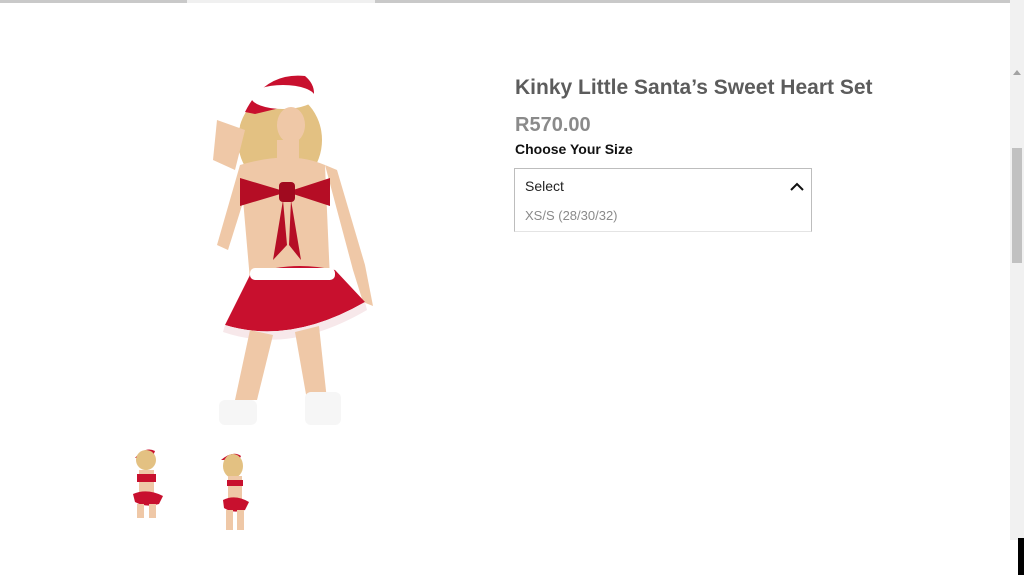 This screenshot has width=1024, height=575. Describe the element at coordinates (797, 186) in the screenshot. I see `chevron-up-icon` at that location.